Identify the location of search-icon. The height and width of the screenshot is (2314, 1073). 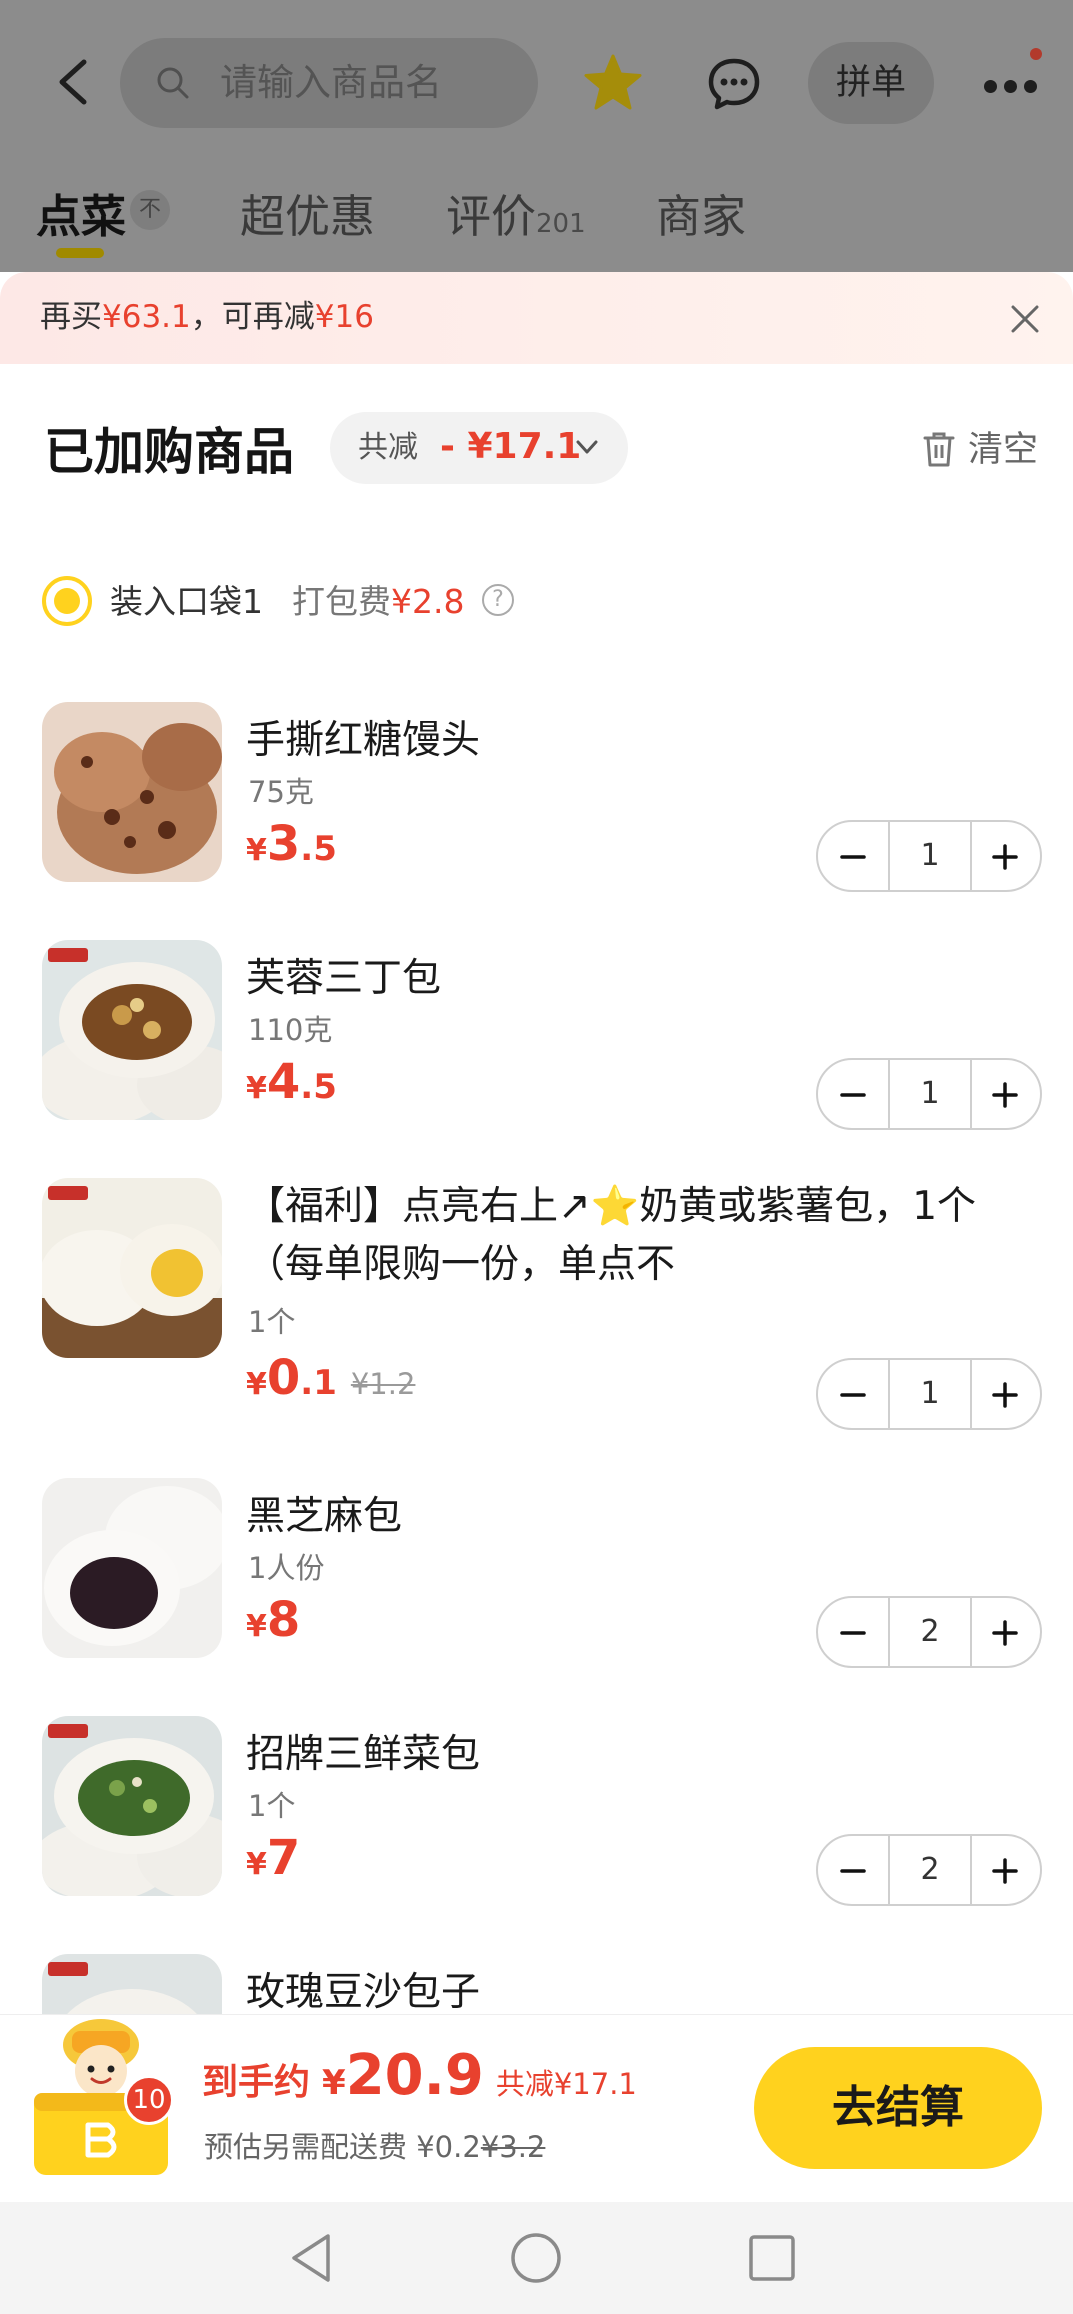
(173, 83).